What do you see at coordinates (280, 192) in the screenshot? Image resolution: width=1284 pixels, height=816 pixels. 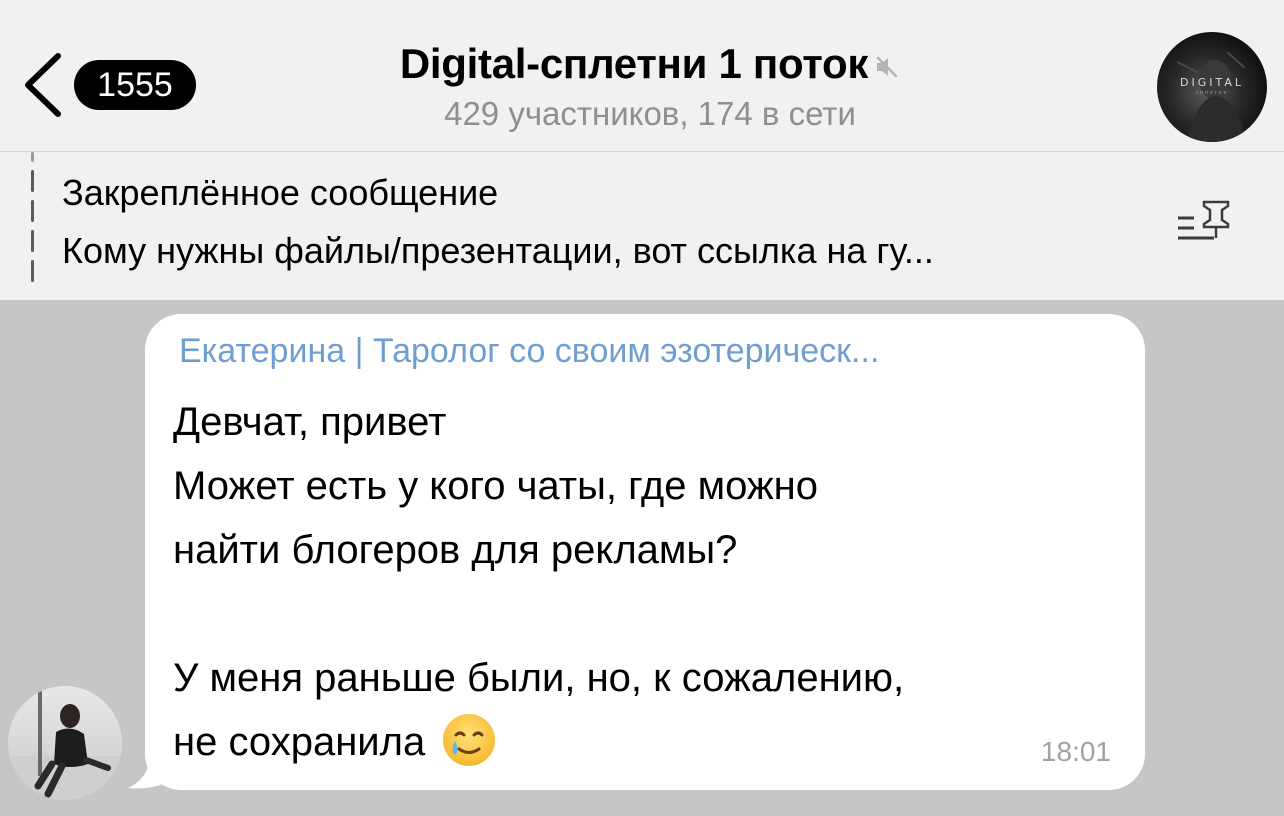 I see `pinned-title: Закреплённое сообщение` at bounding box center [280, 192].